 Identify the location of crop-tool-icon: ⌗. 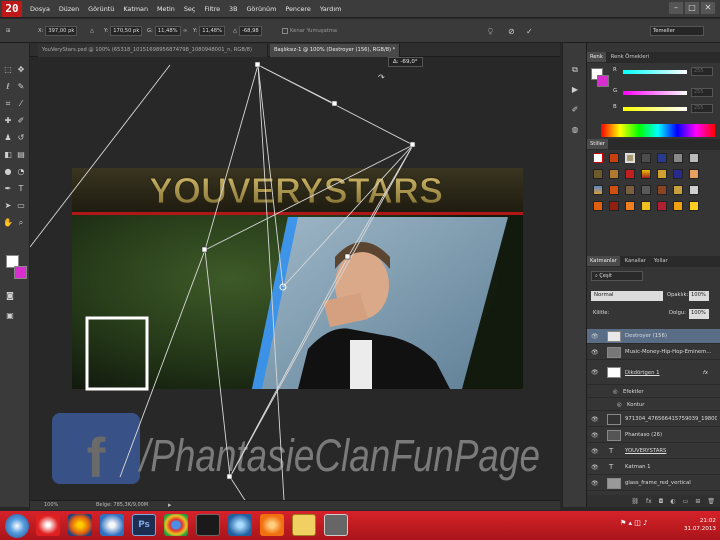
(8, 104).